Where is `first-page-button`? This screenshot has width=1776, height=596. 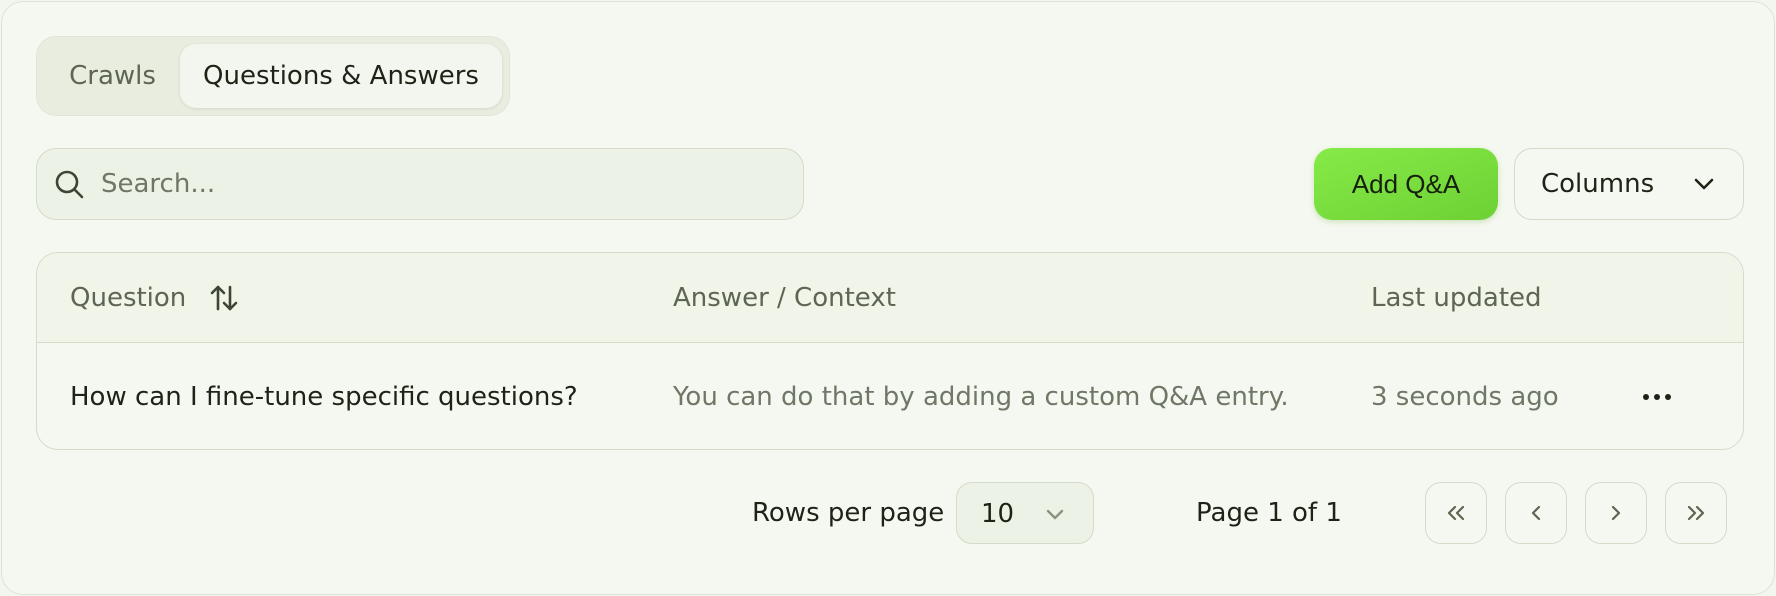
first-page-button is located at coordinates (1456, 513).